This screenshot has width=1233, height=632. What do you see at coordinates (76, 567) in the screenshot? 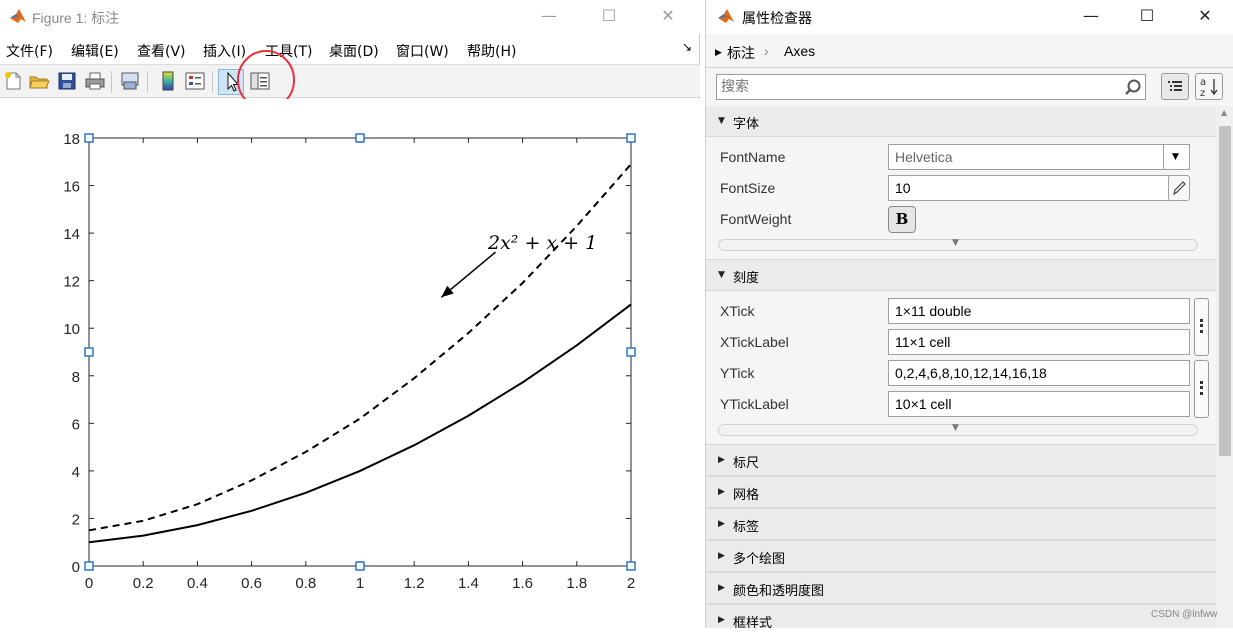
I see `y-tick-label: 0` at bounding box center [76, 567].